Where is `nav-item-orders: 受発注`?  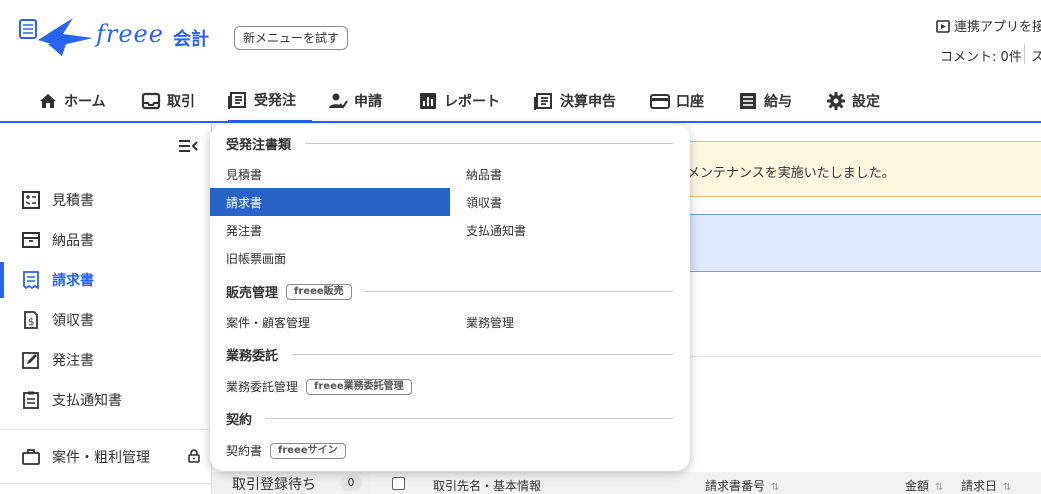
nav-item-orders: 受発注 is located at coordinates (270, 101).